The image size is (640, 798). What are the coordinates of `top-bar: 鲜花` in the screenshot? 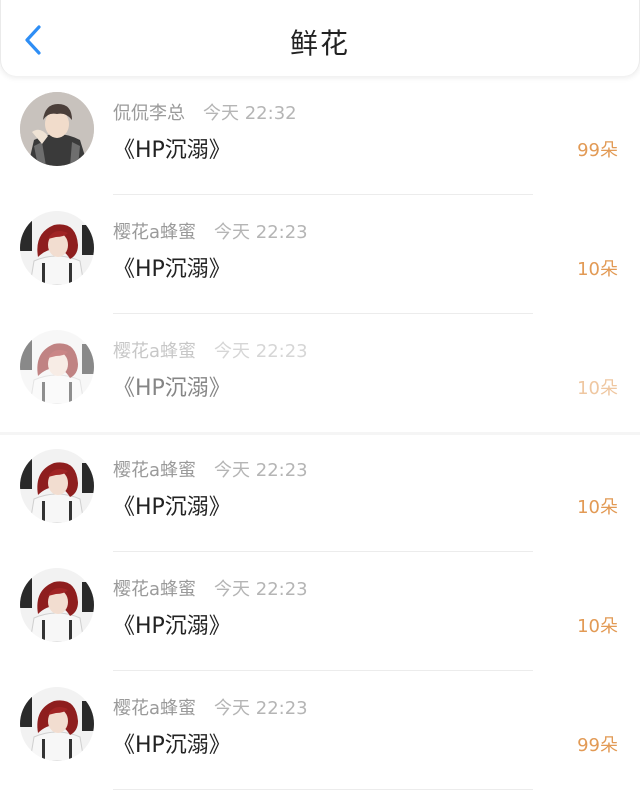 It's located at (320, 38).